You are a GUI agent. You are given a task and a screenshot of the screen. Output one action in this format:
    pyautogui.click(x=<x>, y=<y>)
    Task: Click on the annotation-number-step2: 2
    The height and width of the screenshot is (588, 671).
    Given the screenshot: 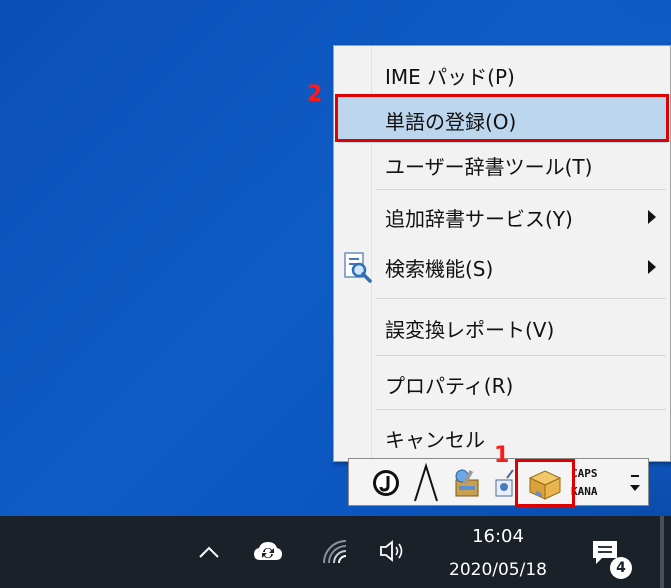 What is the action you would take?
    pyautogui.click(x=315, y=94)
    